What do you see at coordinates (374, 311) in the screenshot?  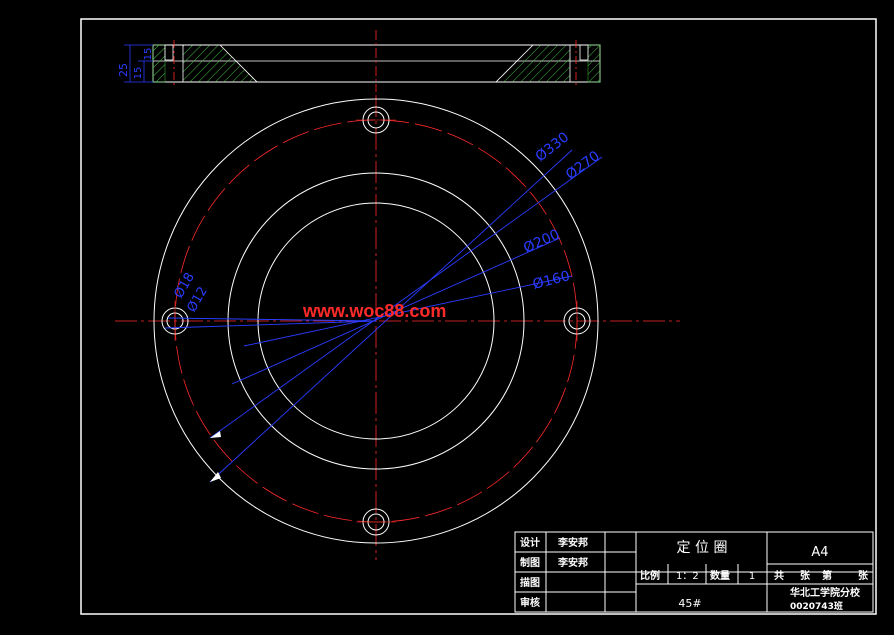 I see `watermark: www.woc88.com` at bounding box center [374, 311].